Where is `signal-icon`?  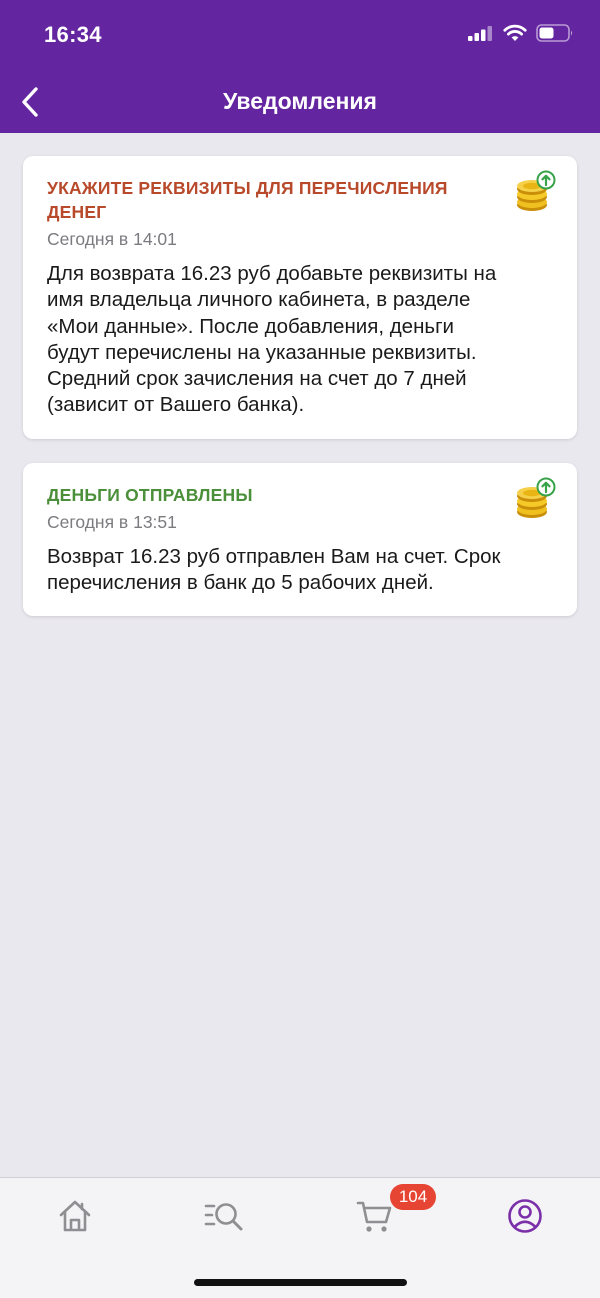
signal-icon is located at coordinates (480, 33).